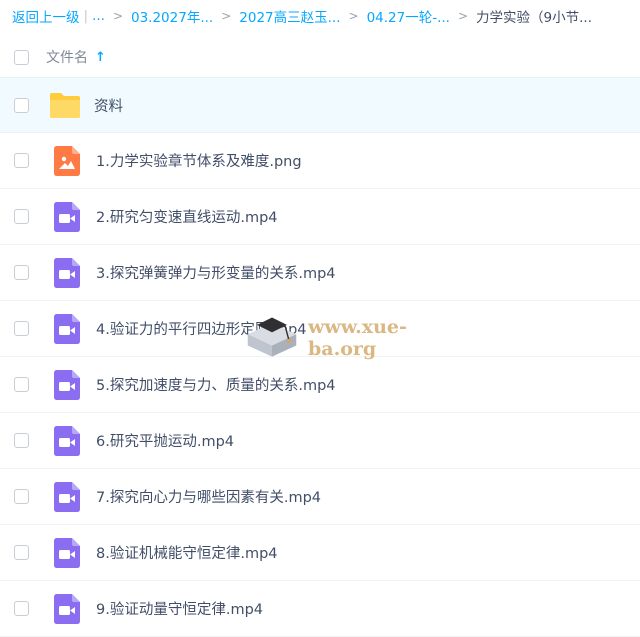  Describe the element at coordinates (320, 217) in the screenshot. I see `file-row: 2.研究匀变速直线运动.mp4` at that location.